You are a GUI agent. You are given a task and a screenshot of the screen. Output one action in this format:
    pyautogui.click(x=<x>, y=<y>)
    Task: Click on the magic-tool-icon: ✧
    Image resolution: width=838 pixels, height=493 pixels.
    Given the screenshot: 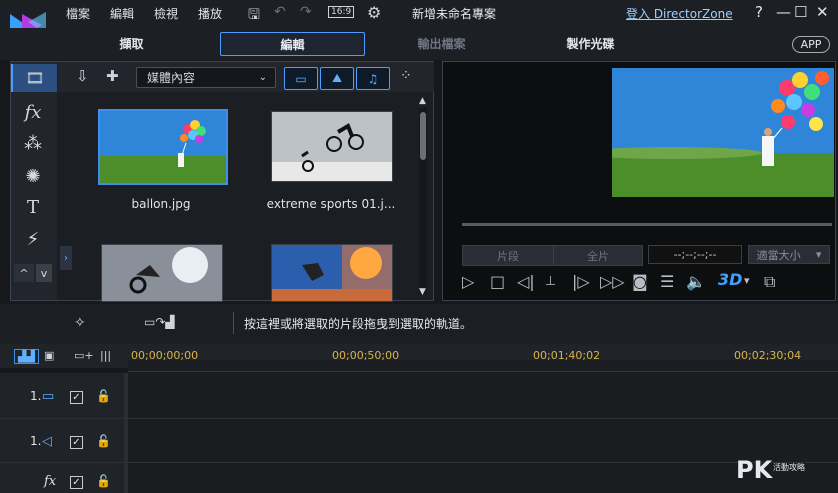 What is the action you would take?
    pyautogui.click(x=80, y=323)
    